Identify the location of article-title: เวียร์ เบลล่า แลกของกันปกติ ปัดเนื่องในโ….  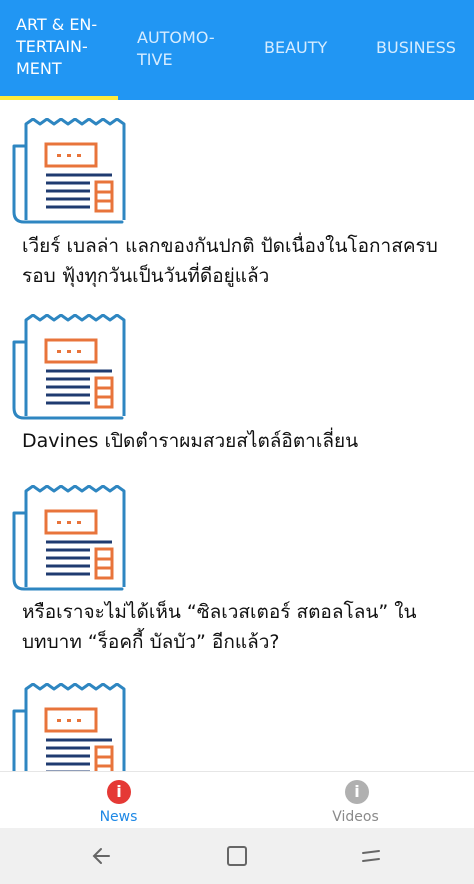
(230, 261).